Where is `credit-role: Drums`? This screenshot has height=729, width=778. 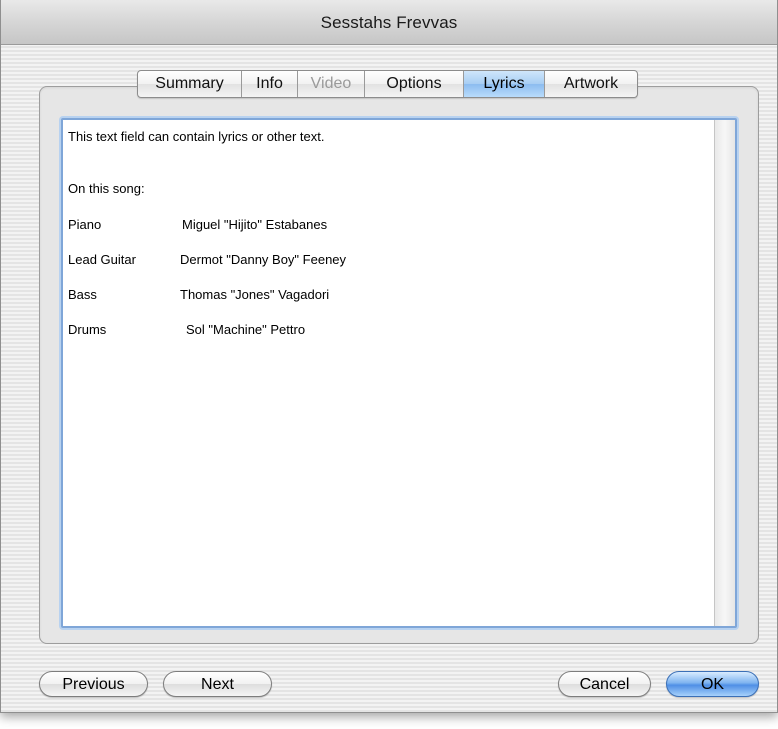
credit-role: Drums is located at coordinates (87, 329).